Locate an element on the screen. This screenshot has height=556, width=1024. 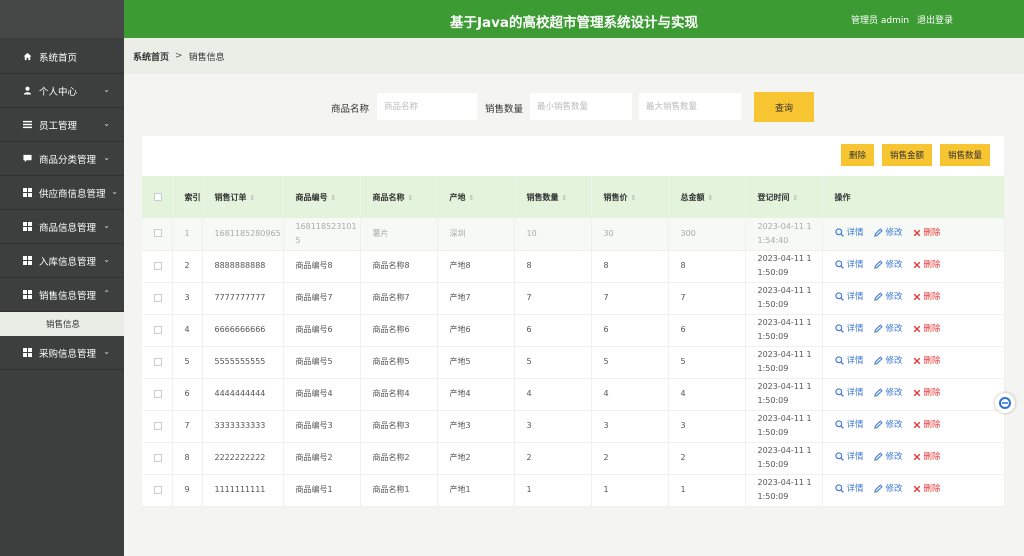
sidebar-item-profile: 个人中心 ⌄ is located at coordinates (62, 91).